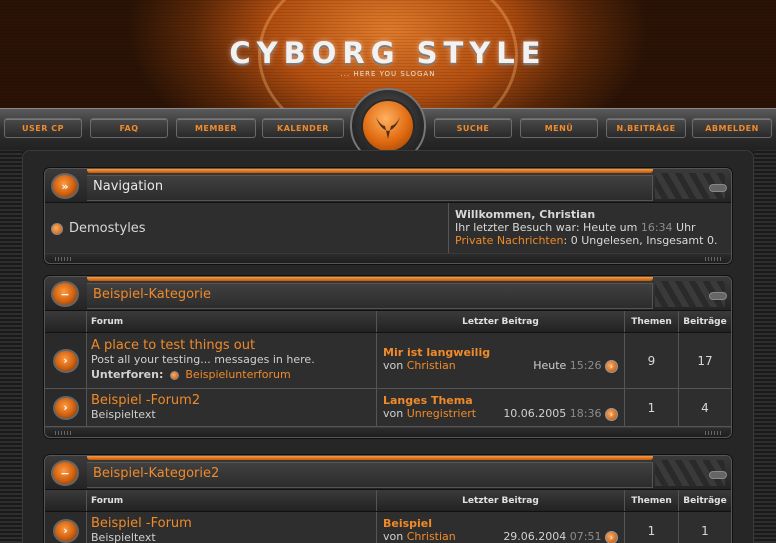  I want to click on topic-count: 9, so click(652, 360).